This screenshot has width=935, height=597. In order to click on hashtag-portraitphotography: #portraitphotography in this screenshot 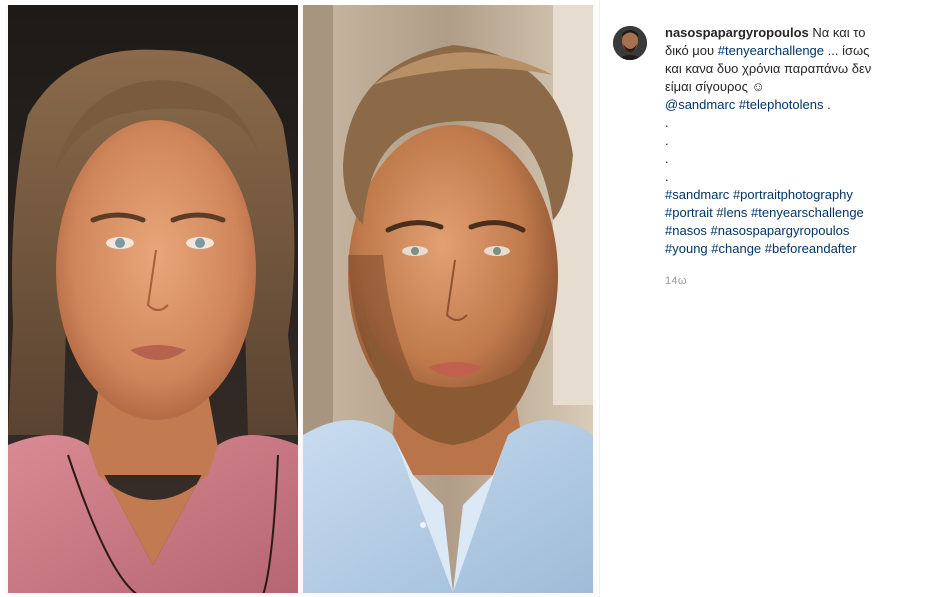, I will do `click(793, 194)`.